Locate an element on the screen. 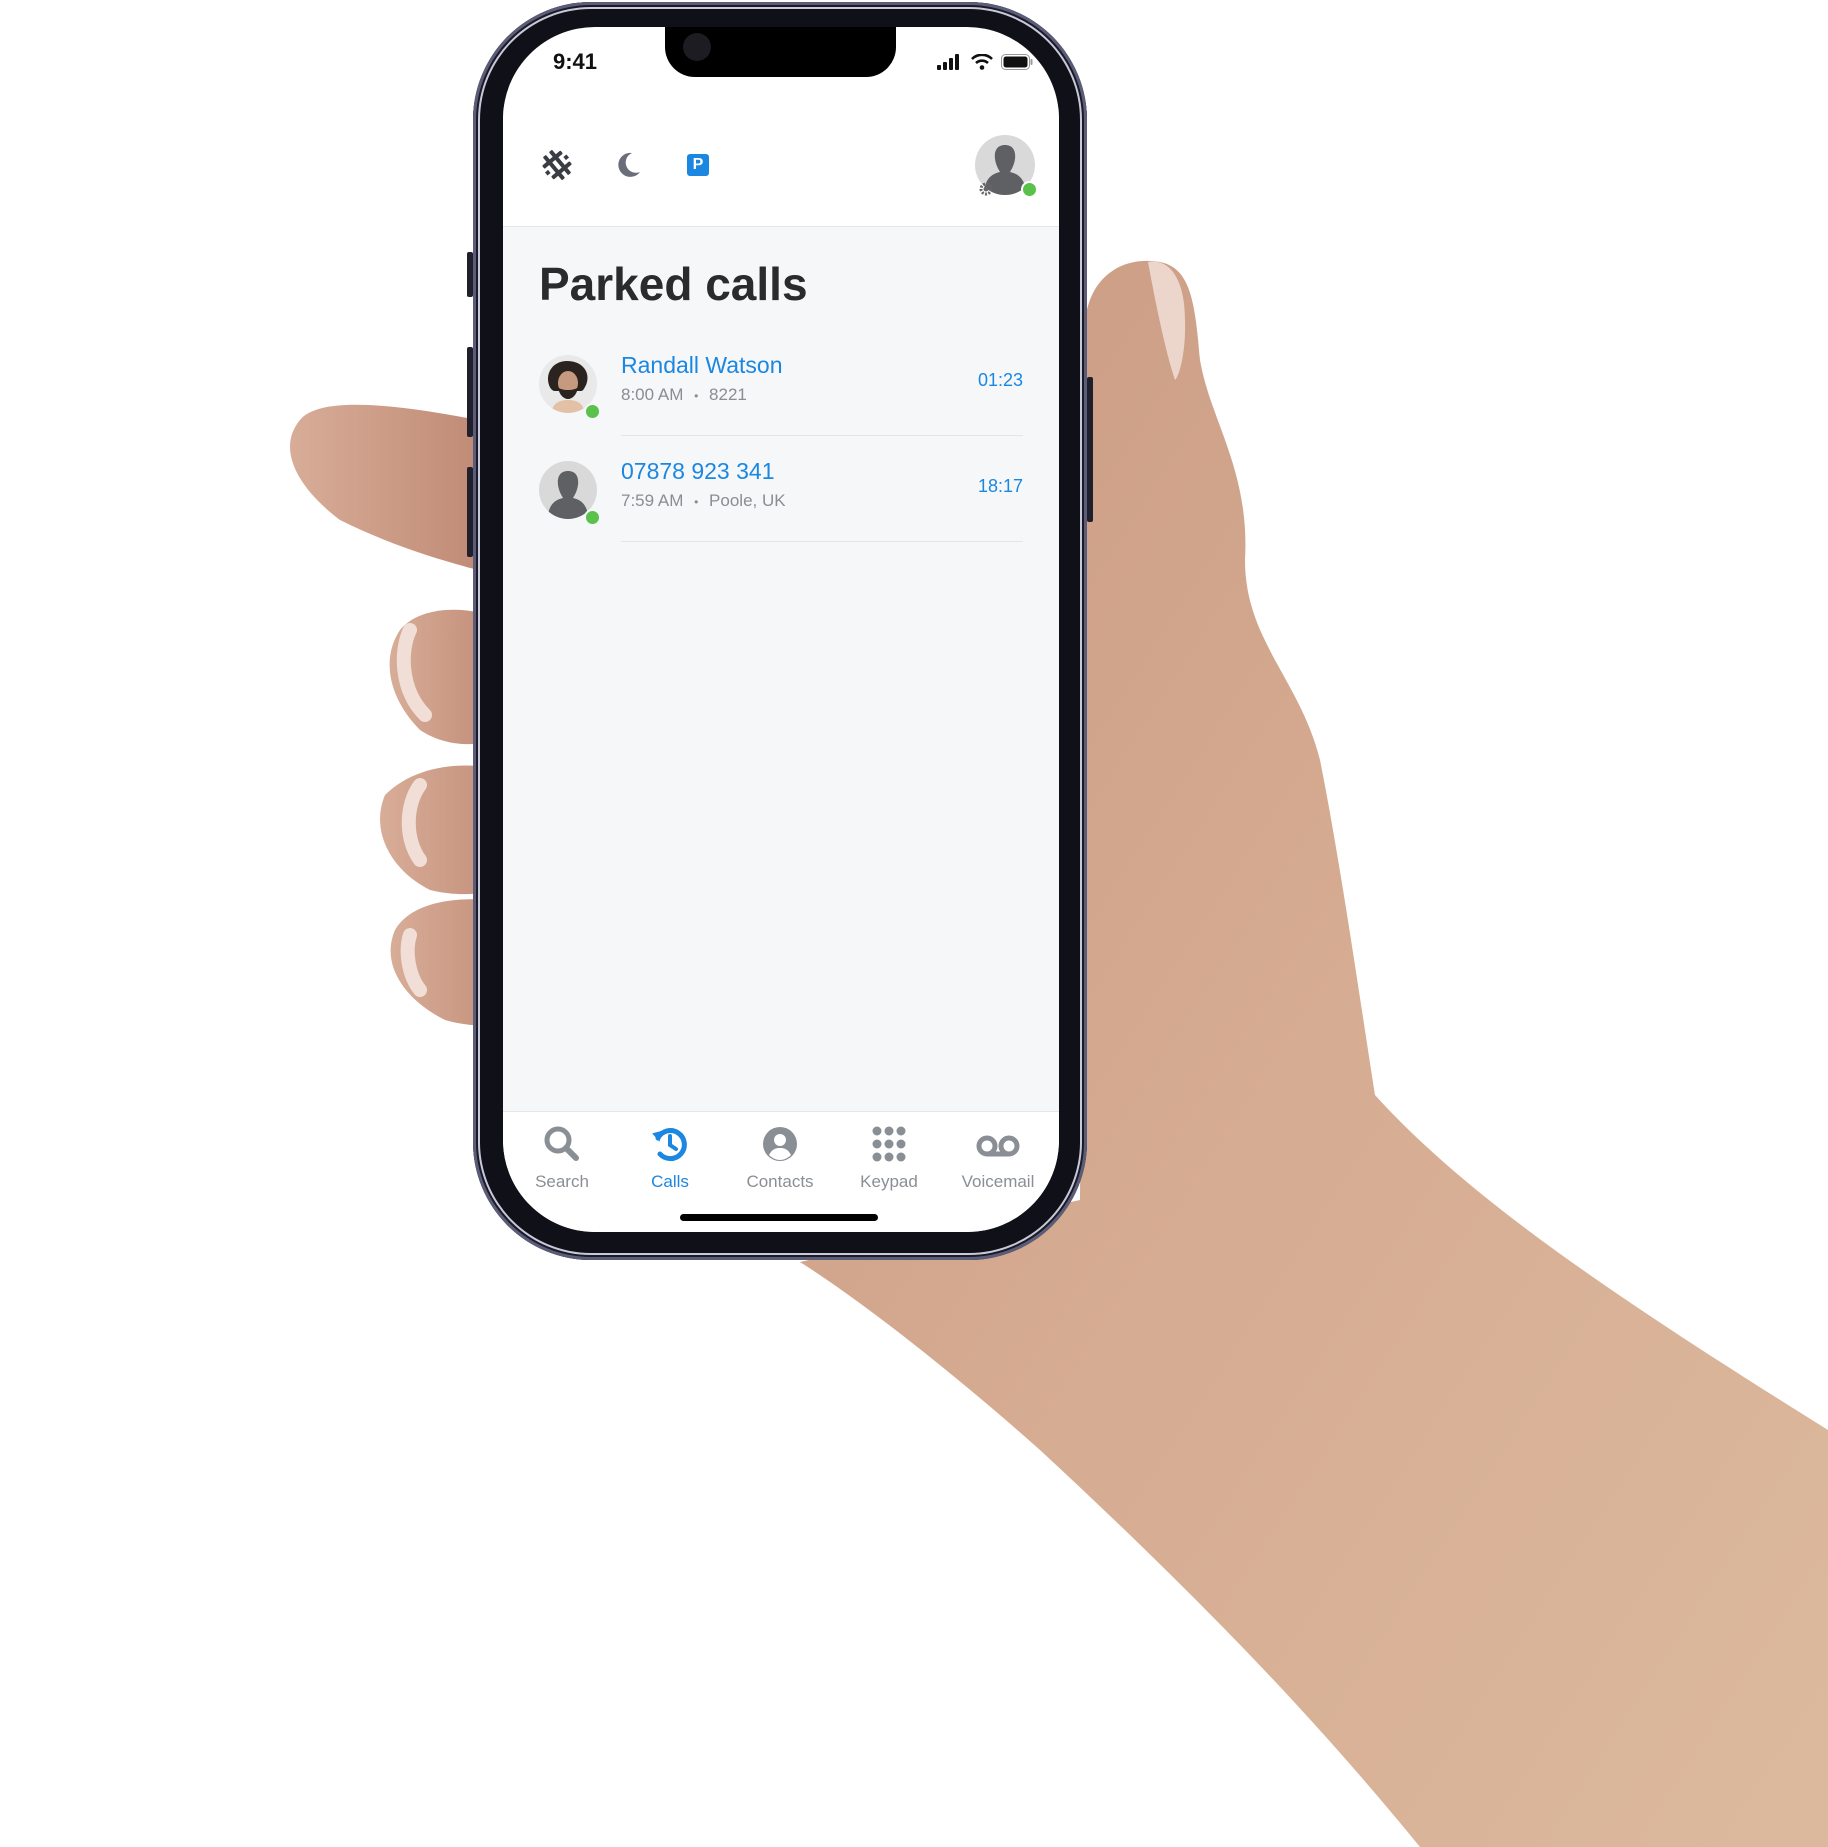 The width and height of the screenshot is (1828, 1847). camera is located at coordinates (697, 47).